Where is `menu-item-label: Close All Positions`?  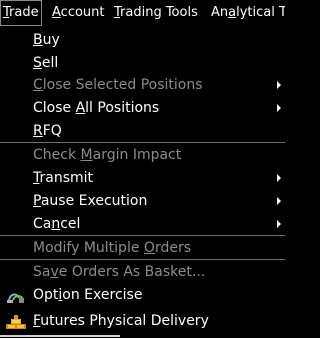 menu-item-label: Close All Positions is located at coordinates (96, 108).